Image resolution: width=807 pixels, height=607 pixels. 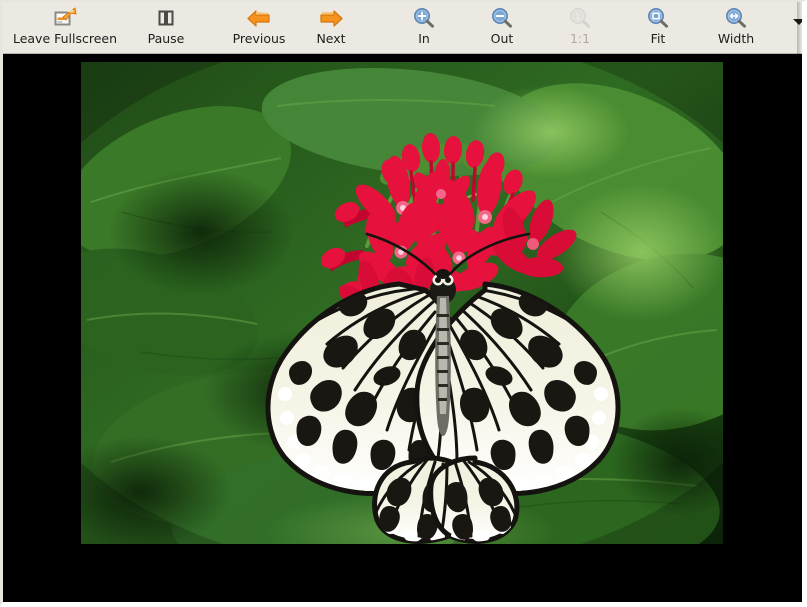 I want to click on toolbar-group-view-controls: Leave Fullscreen Pause, so click(x=104, y=27).